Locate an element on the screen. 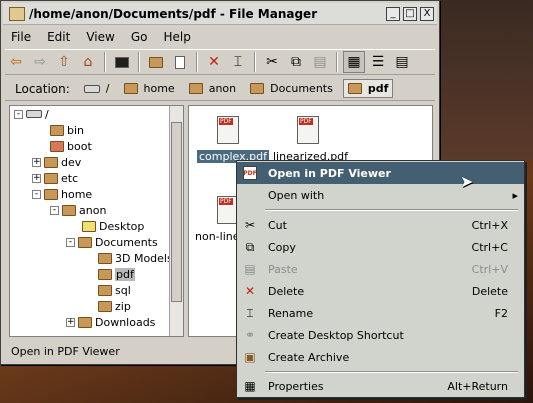 The image size is (533, 403). menu-create-archive: ▣ Create Archive is located at coordinates (380, 357).